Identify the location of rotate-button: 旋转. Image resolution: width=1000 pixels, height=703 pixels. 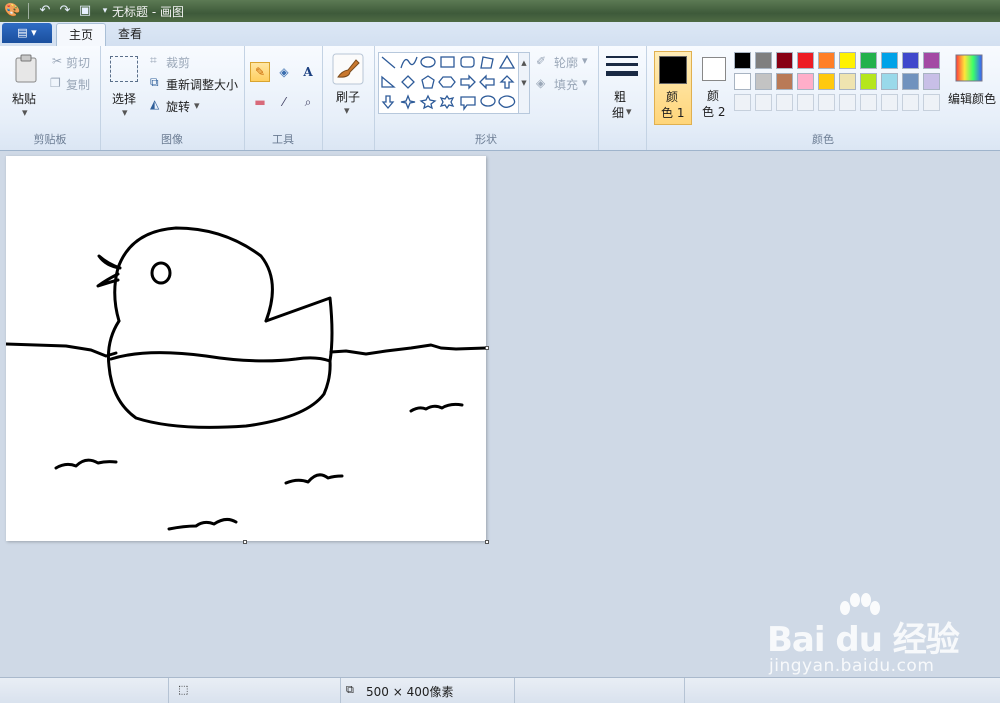
(178, 106).